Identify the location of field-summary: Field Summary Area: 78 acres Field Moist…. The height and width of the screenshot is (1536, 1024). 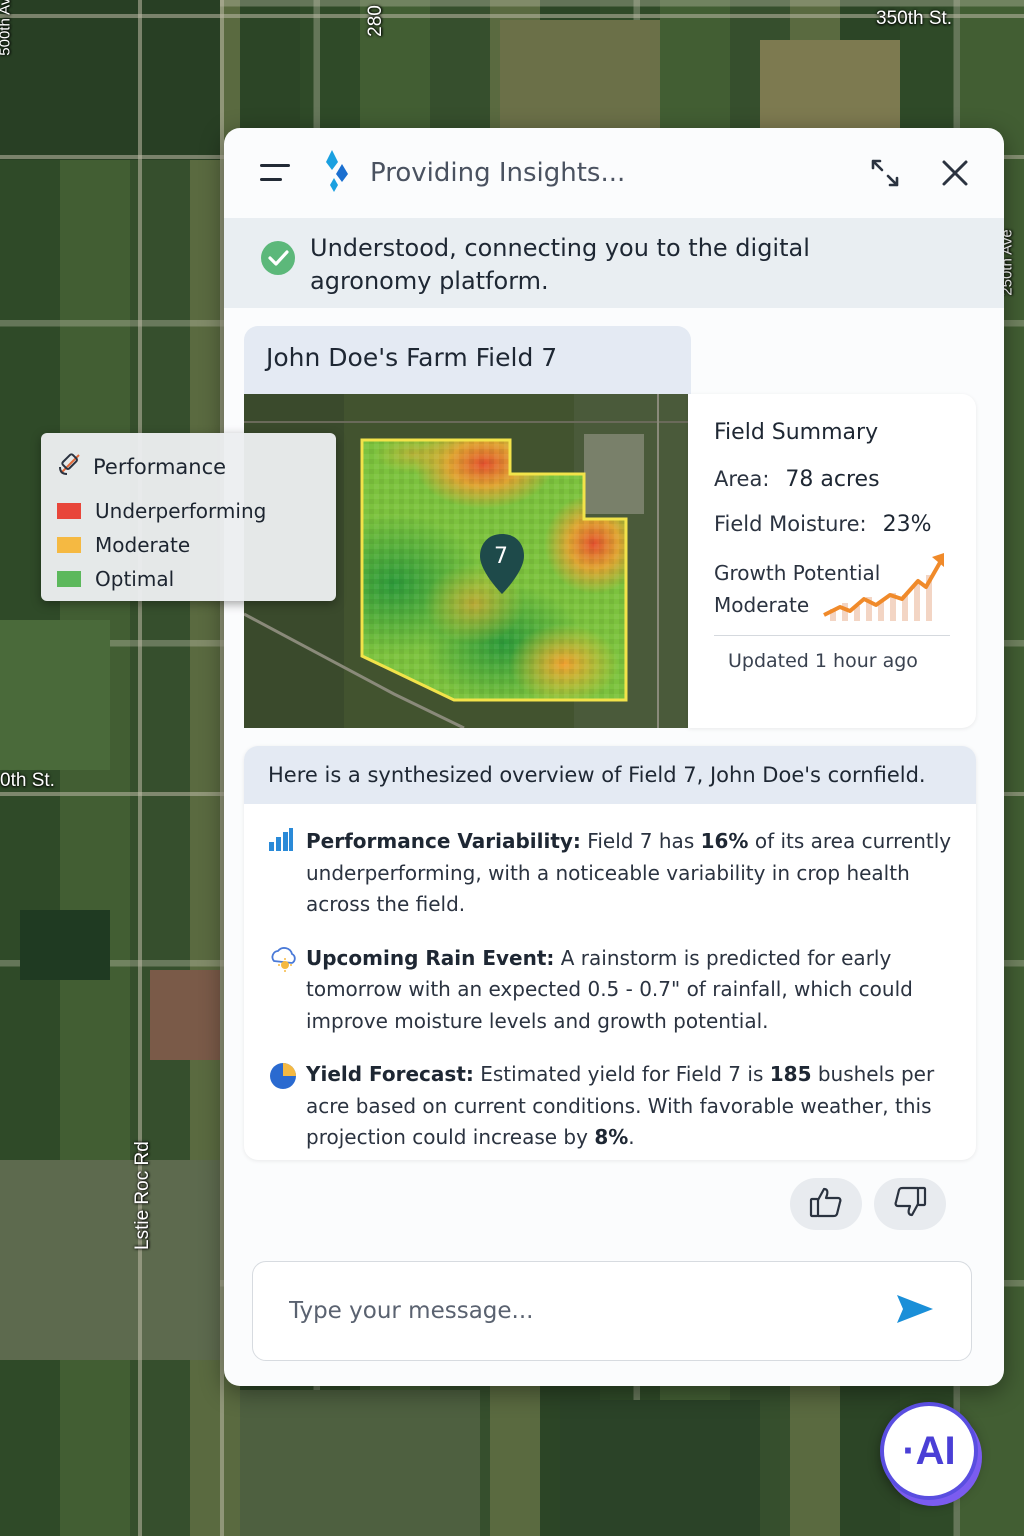
(832, 561).